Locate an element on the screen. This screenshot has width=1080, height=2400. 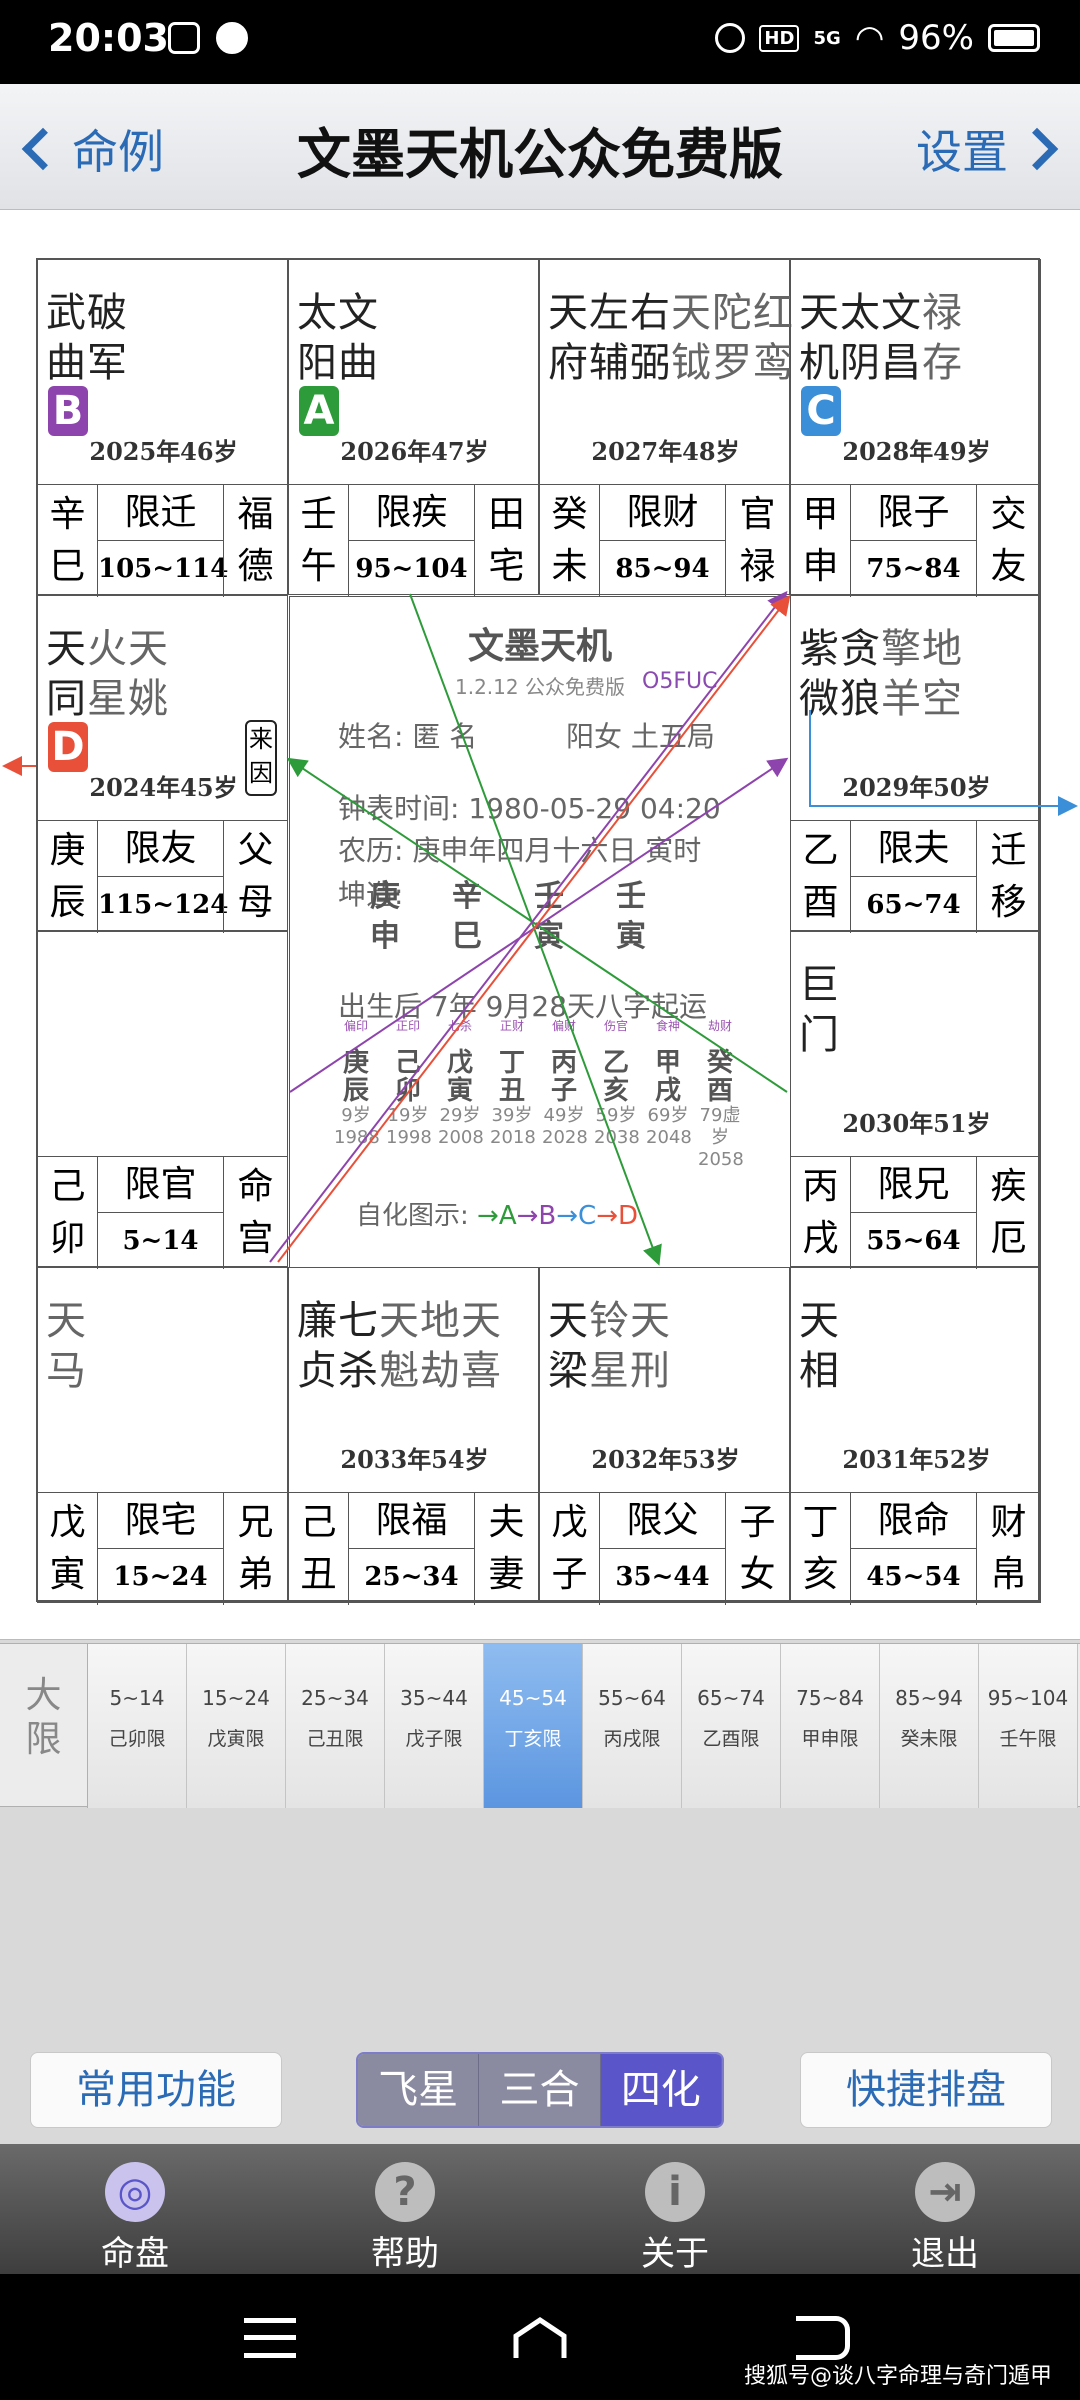
dayun-gan: 丙 is located at coordinates (563, 1063).